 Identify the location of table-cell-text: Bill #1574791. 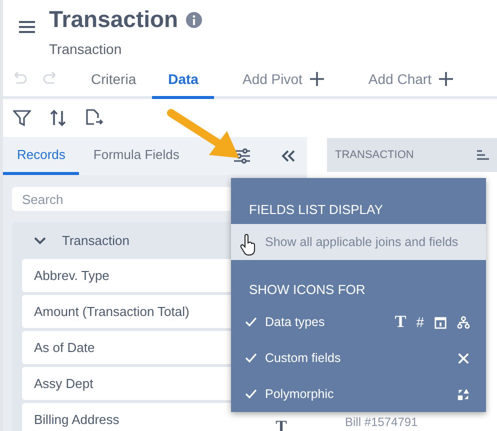
(381, 422).